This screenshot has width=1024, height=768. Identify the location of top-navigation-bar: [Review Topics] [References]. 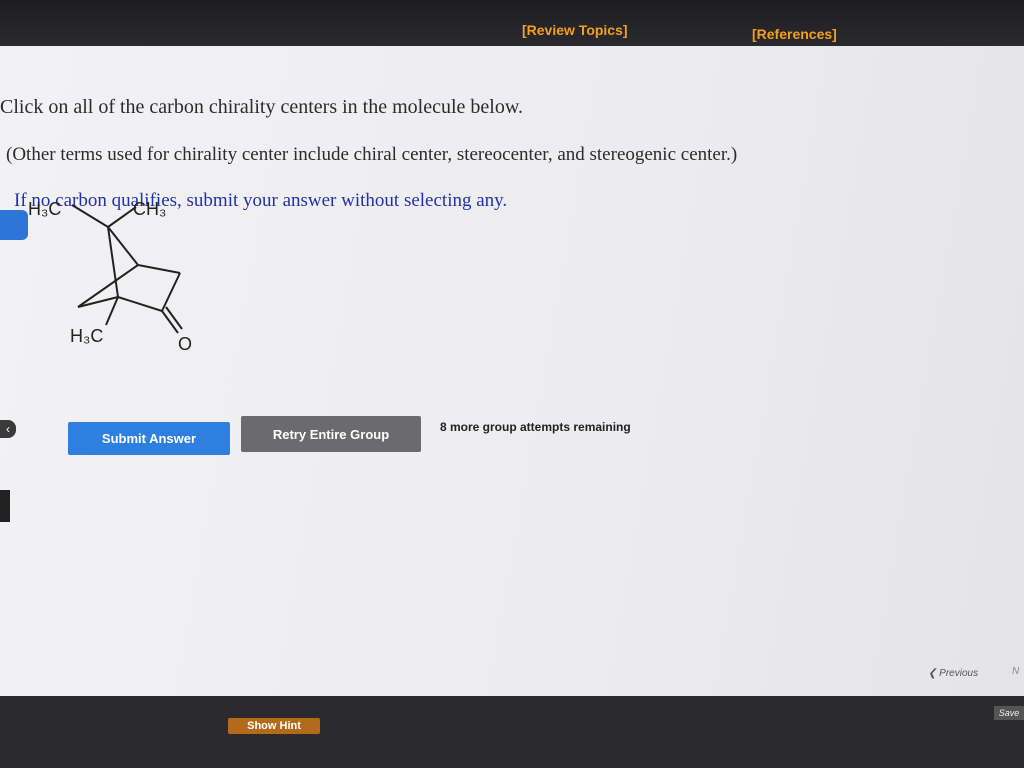
(512, 23).